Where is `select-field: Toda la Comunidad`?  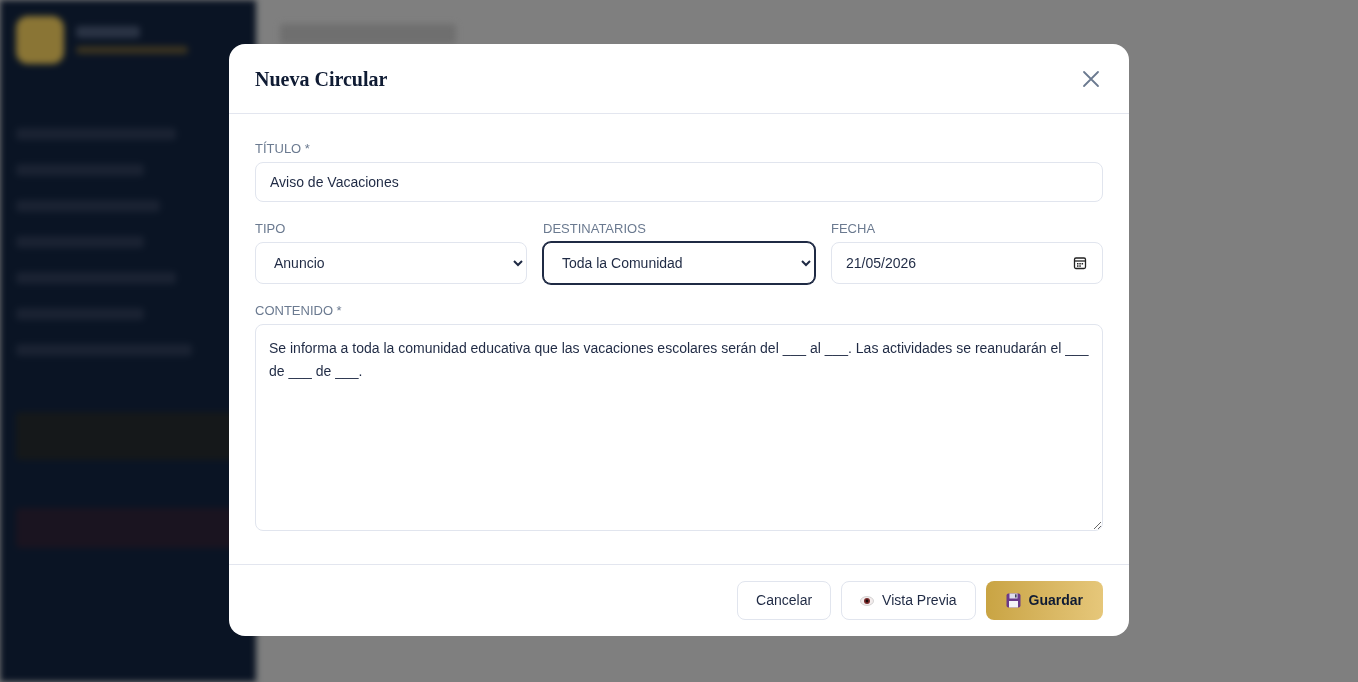 select-field: Toda la Comunidad is located at coordinates (679, 263).